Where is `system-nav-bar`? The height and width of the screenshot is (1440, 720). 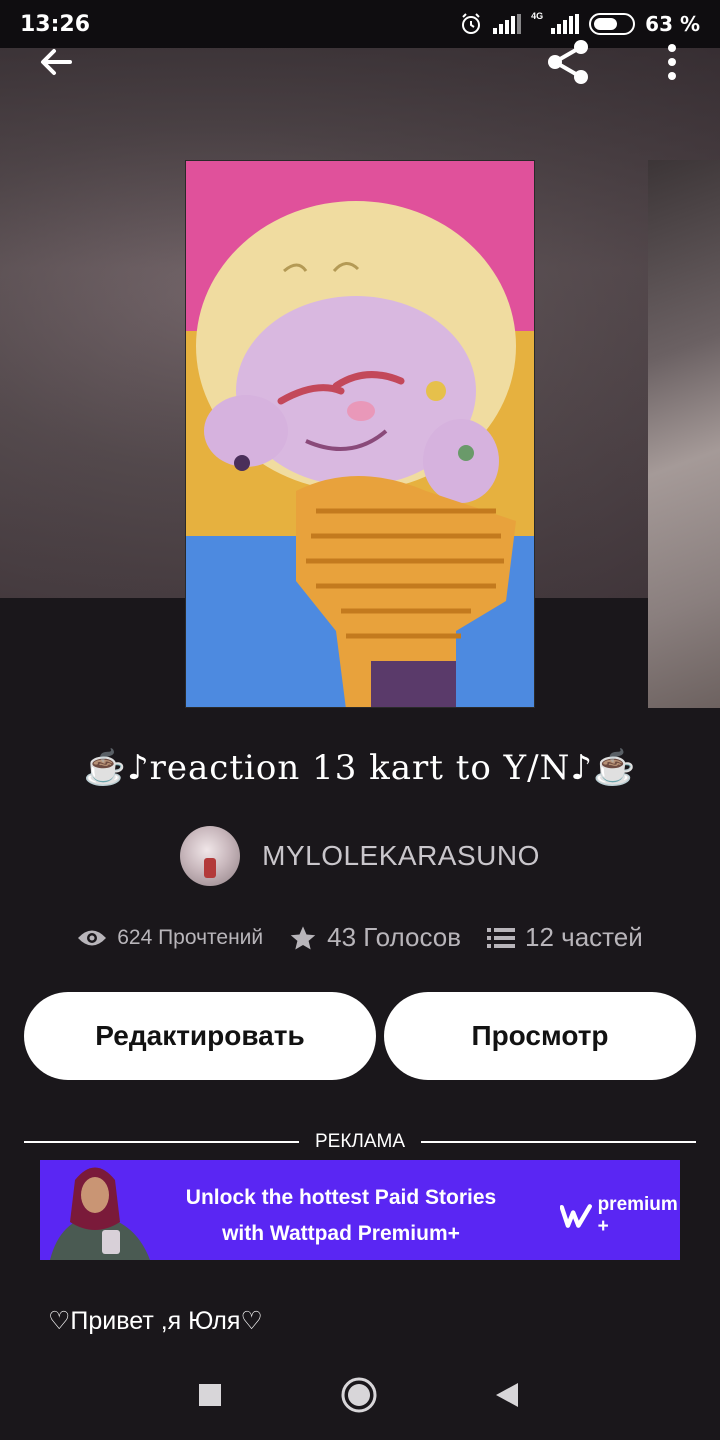 system-nav-bar is located at coordinates (360, 1395).